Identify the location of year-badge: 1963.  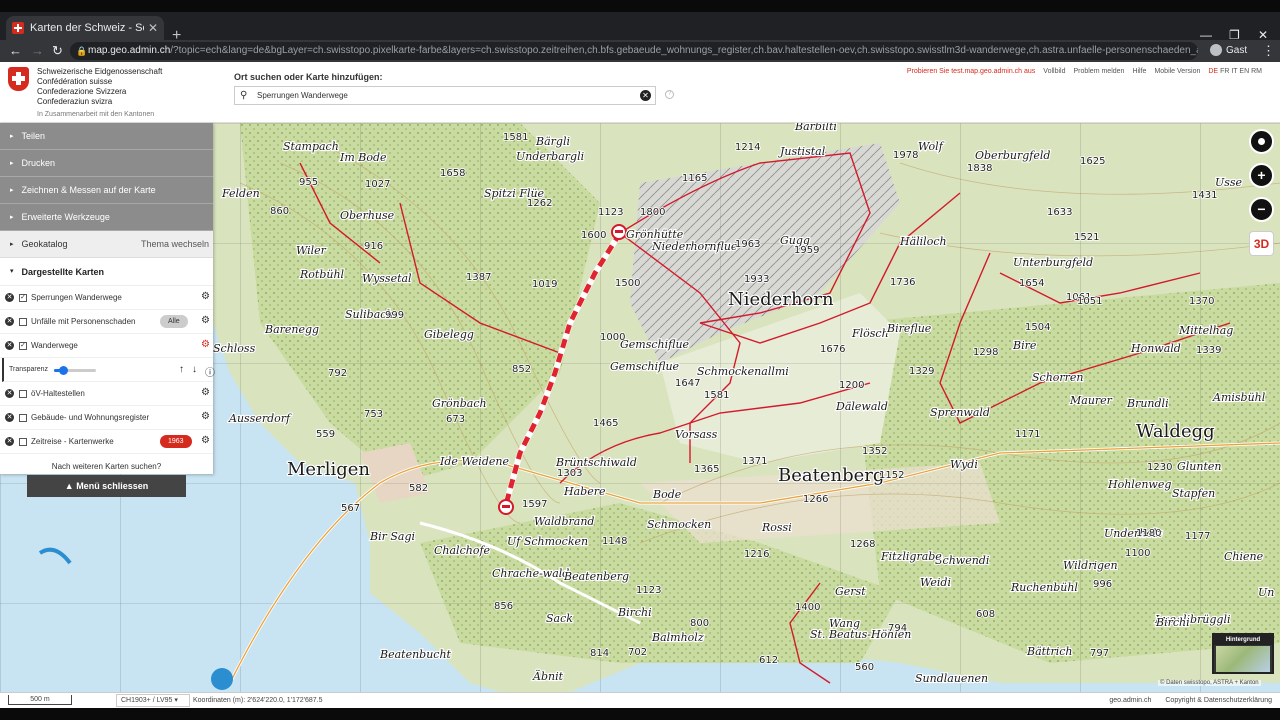
(176, 441).